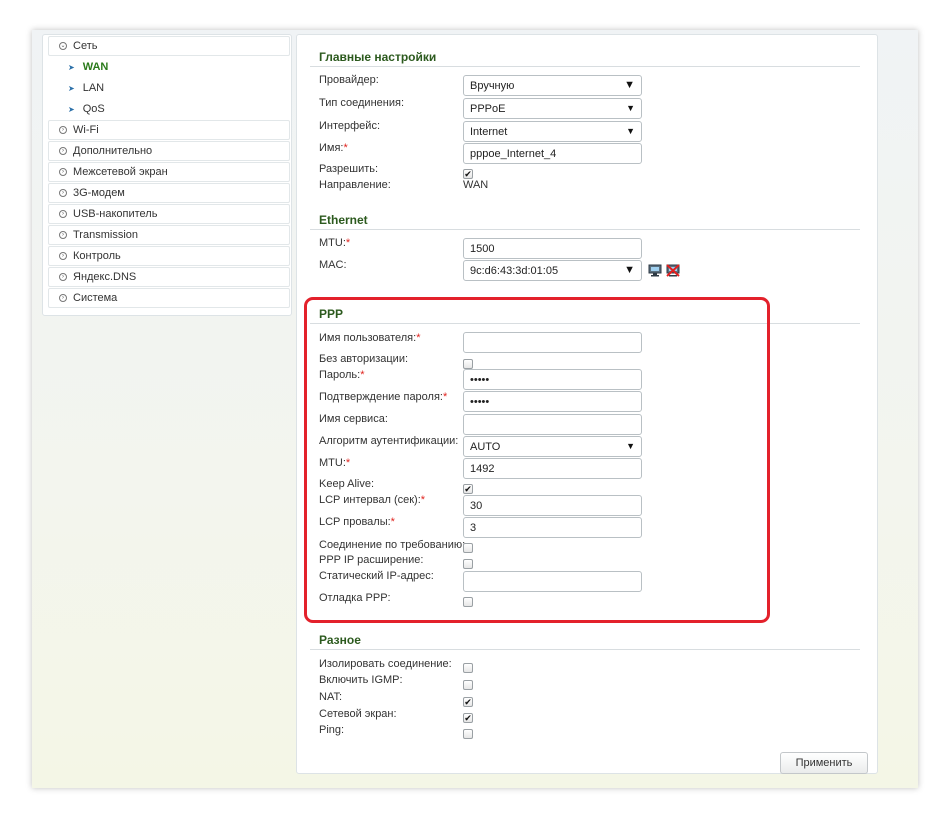 The image size is (950, 820). Describe the element at coordinates (169, 256) in the screenshot. I see `sidebar-item-control: › Контроль` at that location.